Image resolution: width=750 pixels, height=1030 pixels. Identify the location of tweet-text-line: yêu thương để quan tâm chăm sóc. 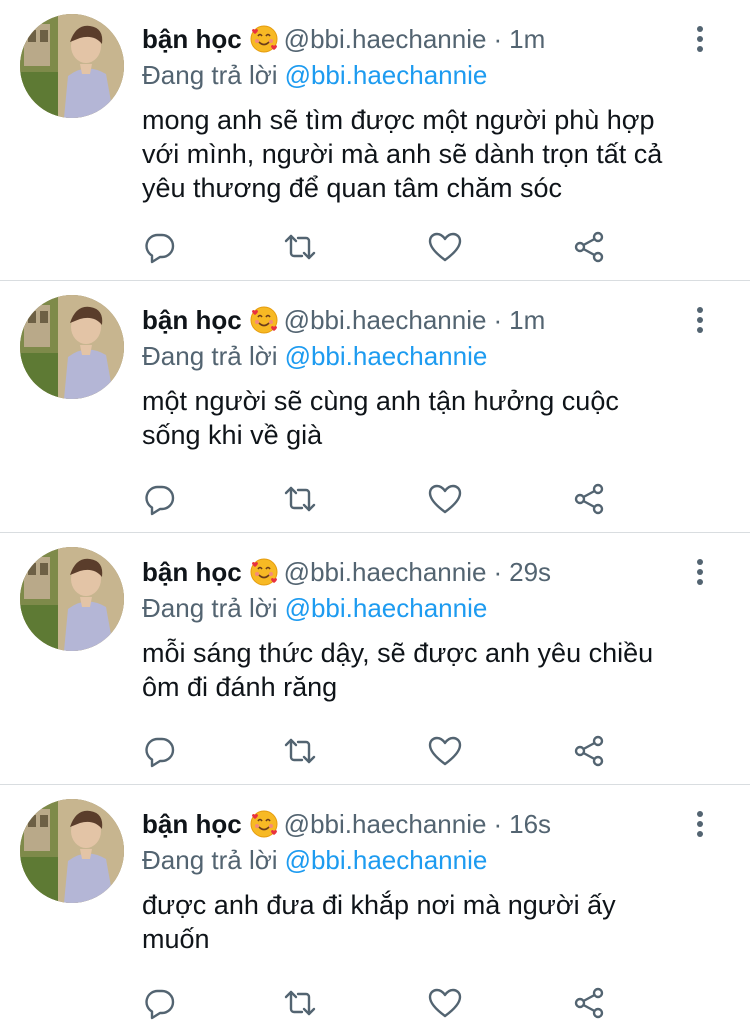
(352, 188).